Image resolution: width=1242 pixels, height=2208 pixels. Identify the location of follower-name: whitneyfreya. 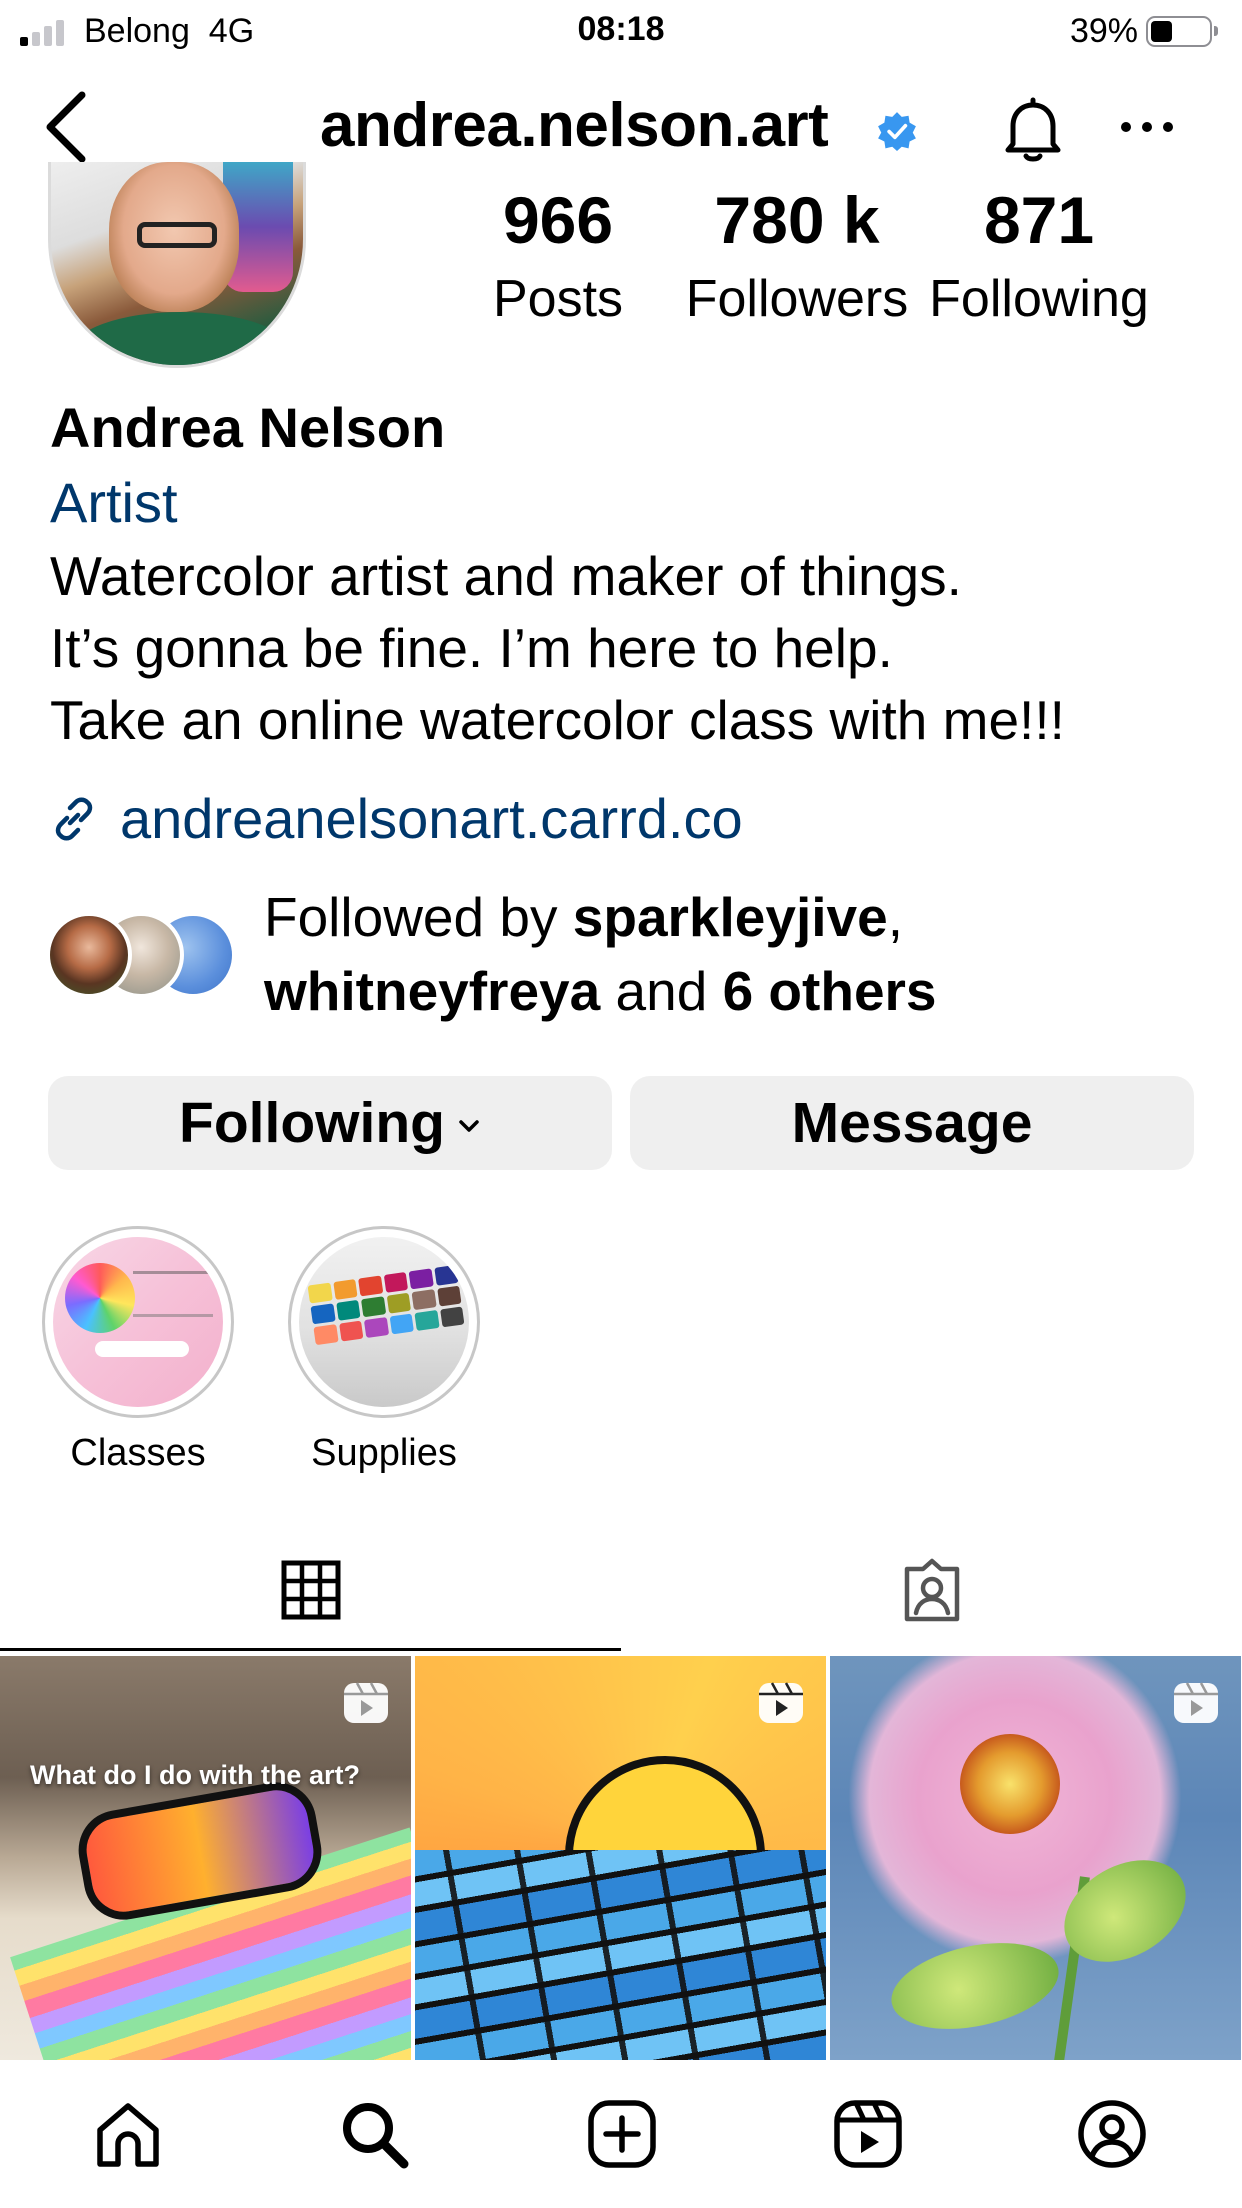
(432, 991).